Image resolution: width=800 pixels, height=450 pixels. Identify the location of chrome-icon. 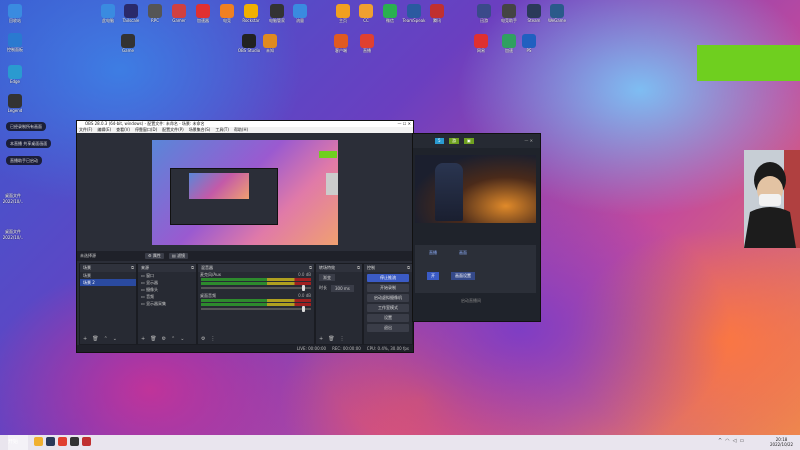
(62, 441).